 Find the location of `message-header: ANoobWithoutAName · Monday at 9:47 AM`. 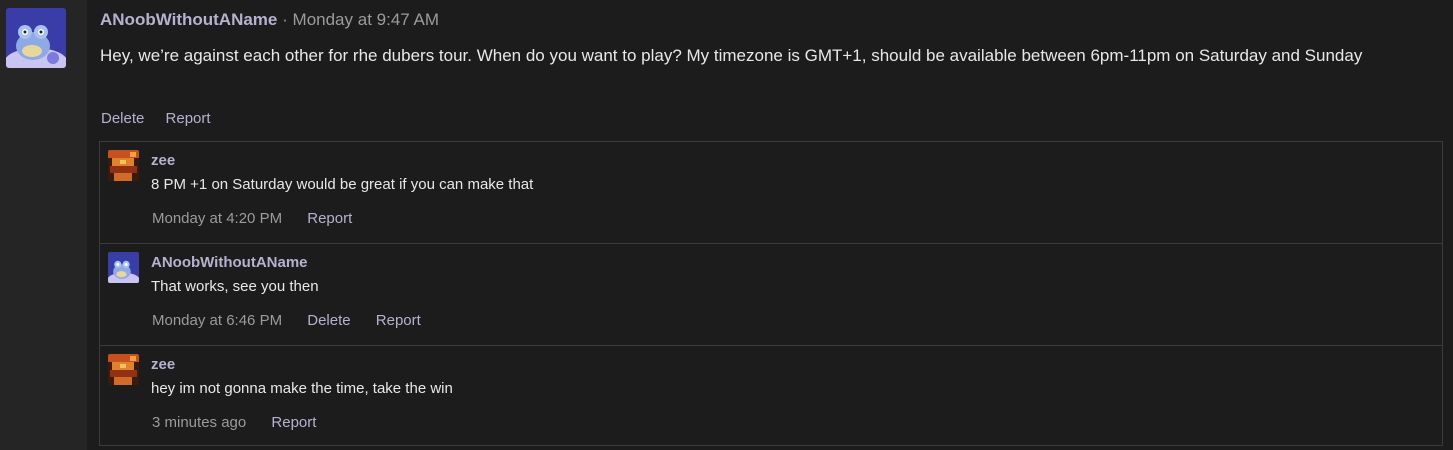

message-header: ANoobWithoutAName · Monday at 9:47 AM is located at coordinates (269, 20).